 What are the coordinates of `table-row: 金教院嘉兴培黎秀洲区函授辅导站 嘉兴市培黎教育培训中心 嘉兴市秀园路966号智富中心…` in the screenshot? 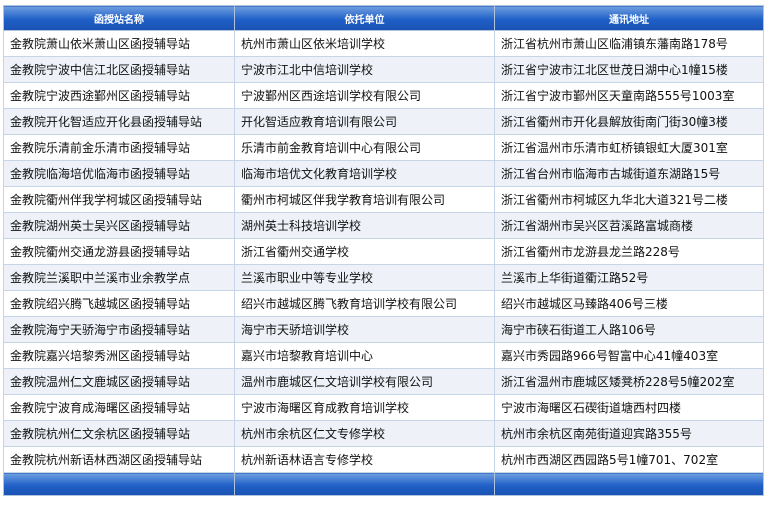 It's located at (383, 355).